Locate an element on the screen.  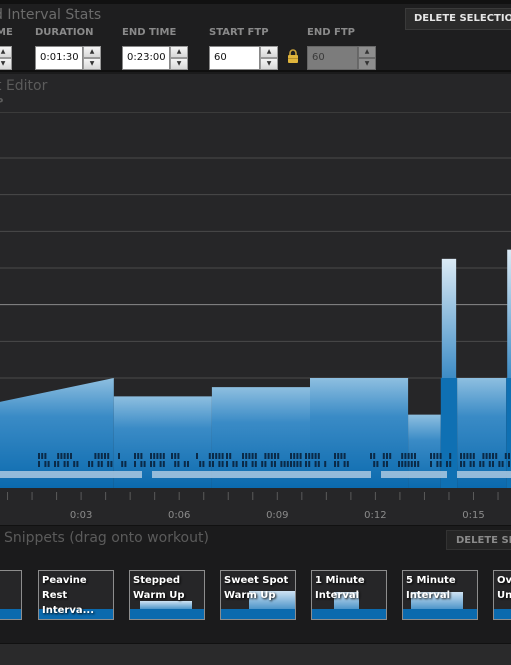
snippet-label: Sweet Spot Warm Up is located at coordinates (256, 588).